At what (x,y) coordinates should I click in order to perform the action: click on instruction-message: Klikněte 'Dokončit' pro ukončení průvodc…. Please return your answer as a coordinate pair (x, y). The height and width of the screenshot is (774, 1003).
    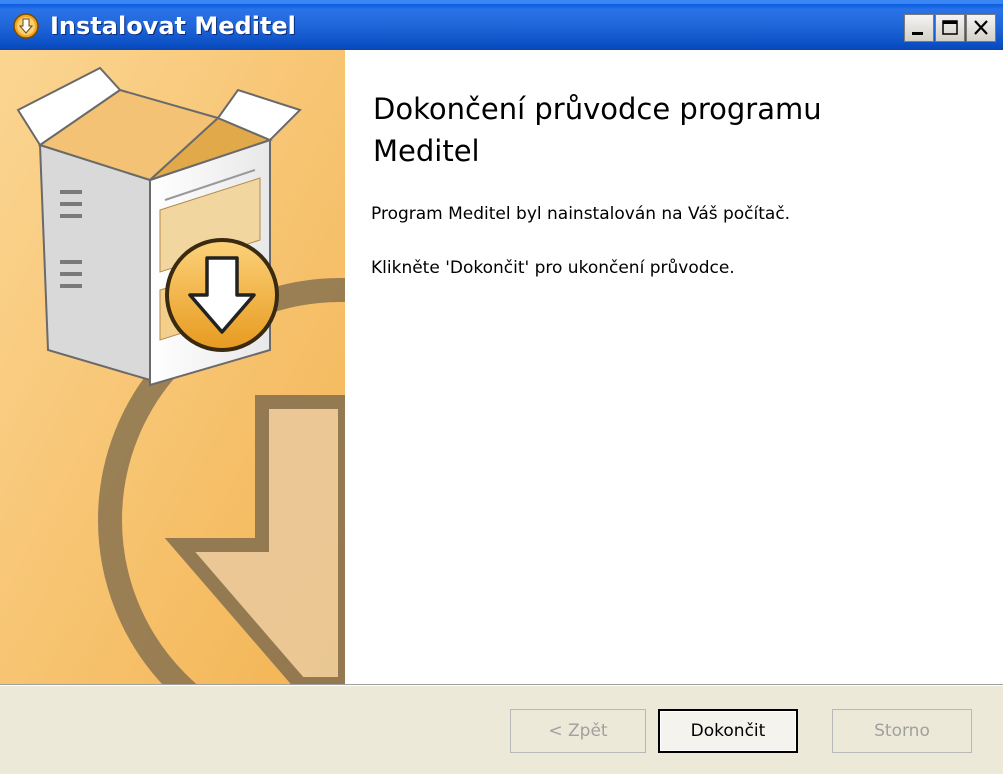
    Looking at the image, I should click on (553, 268).